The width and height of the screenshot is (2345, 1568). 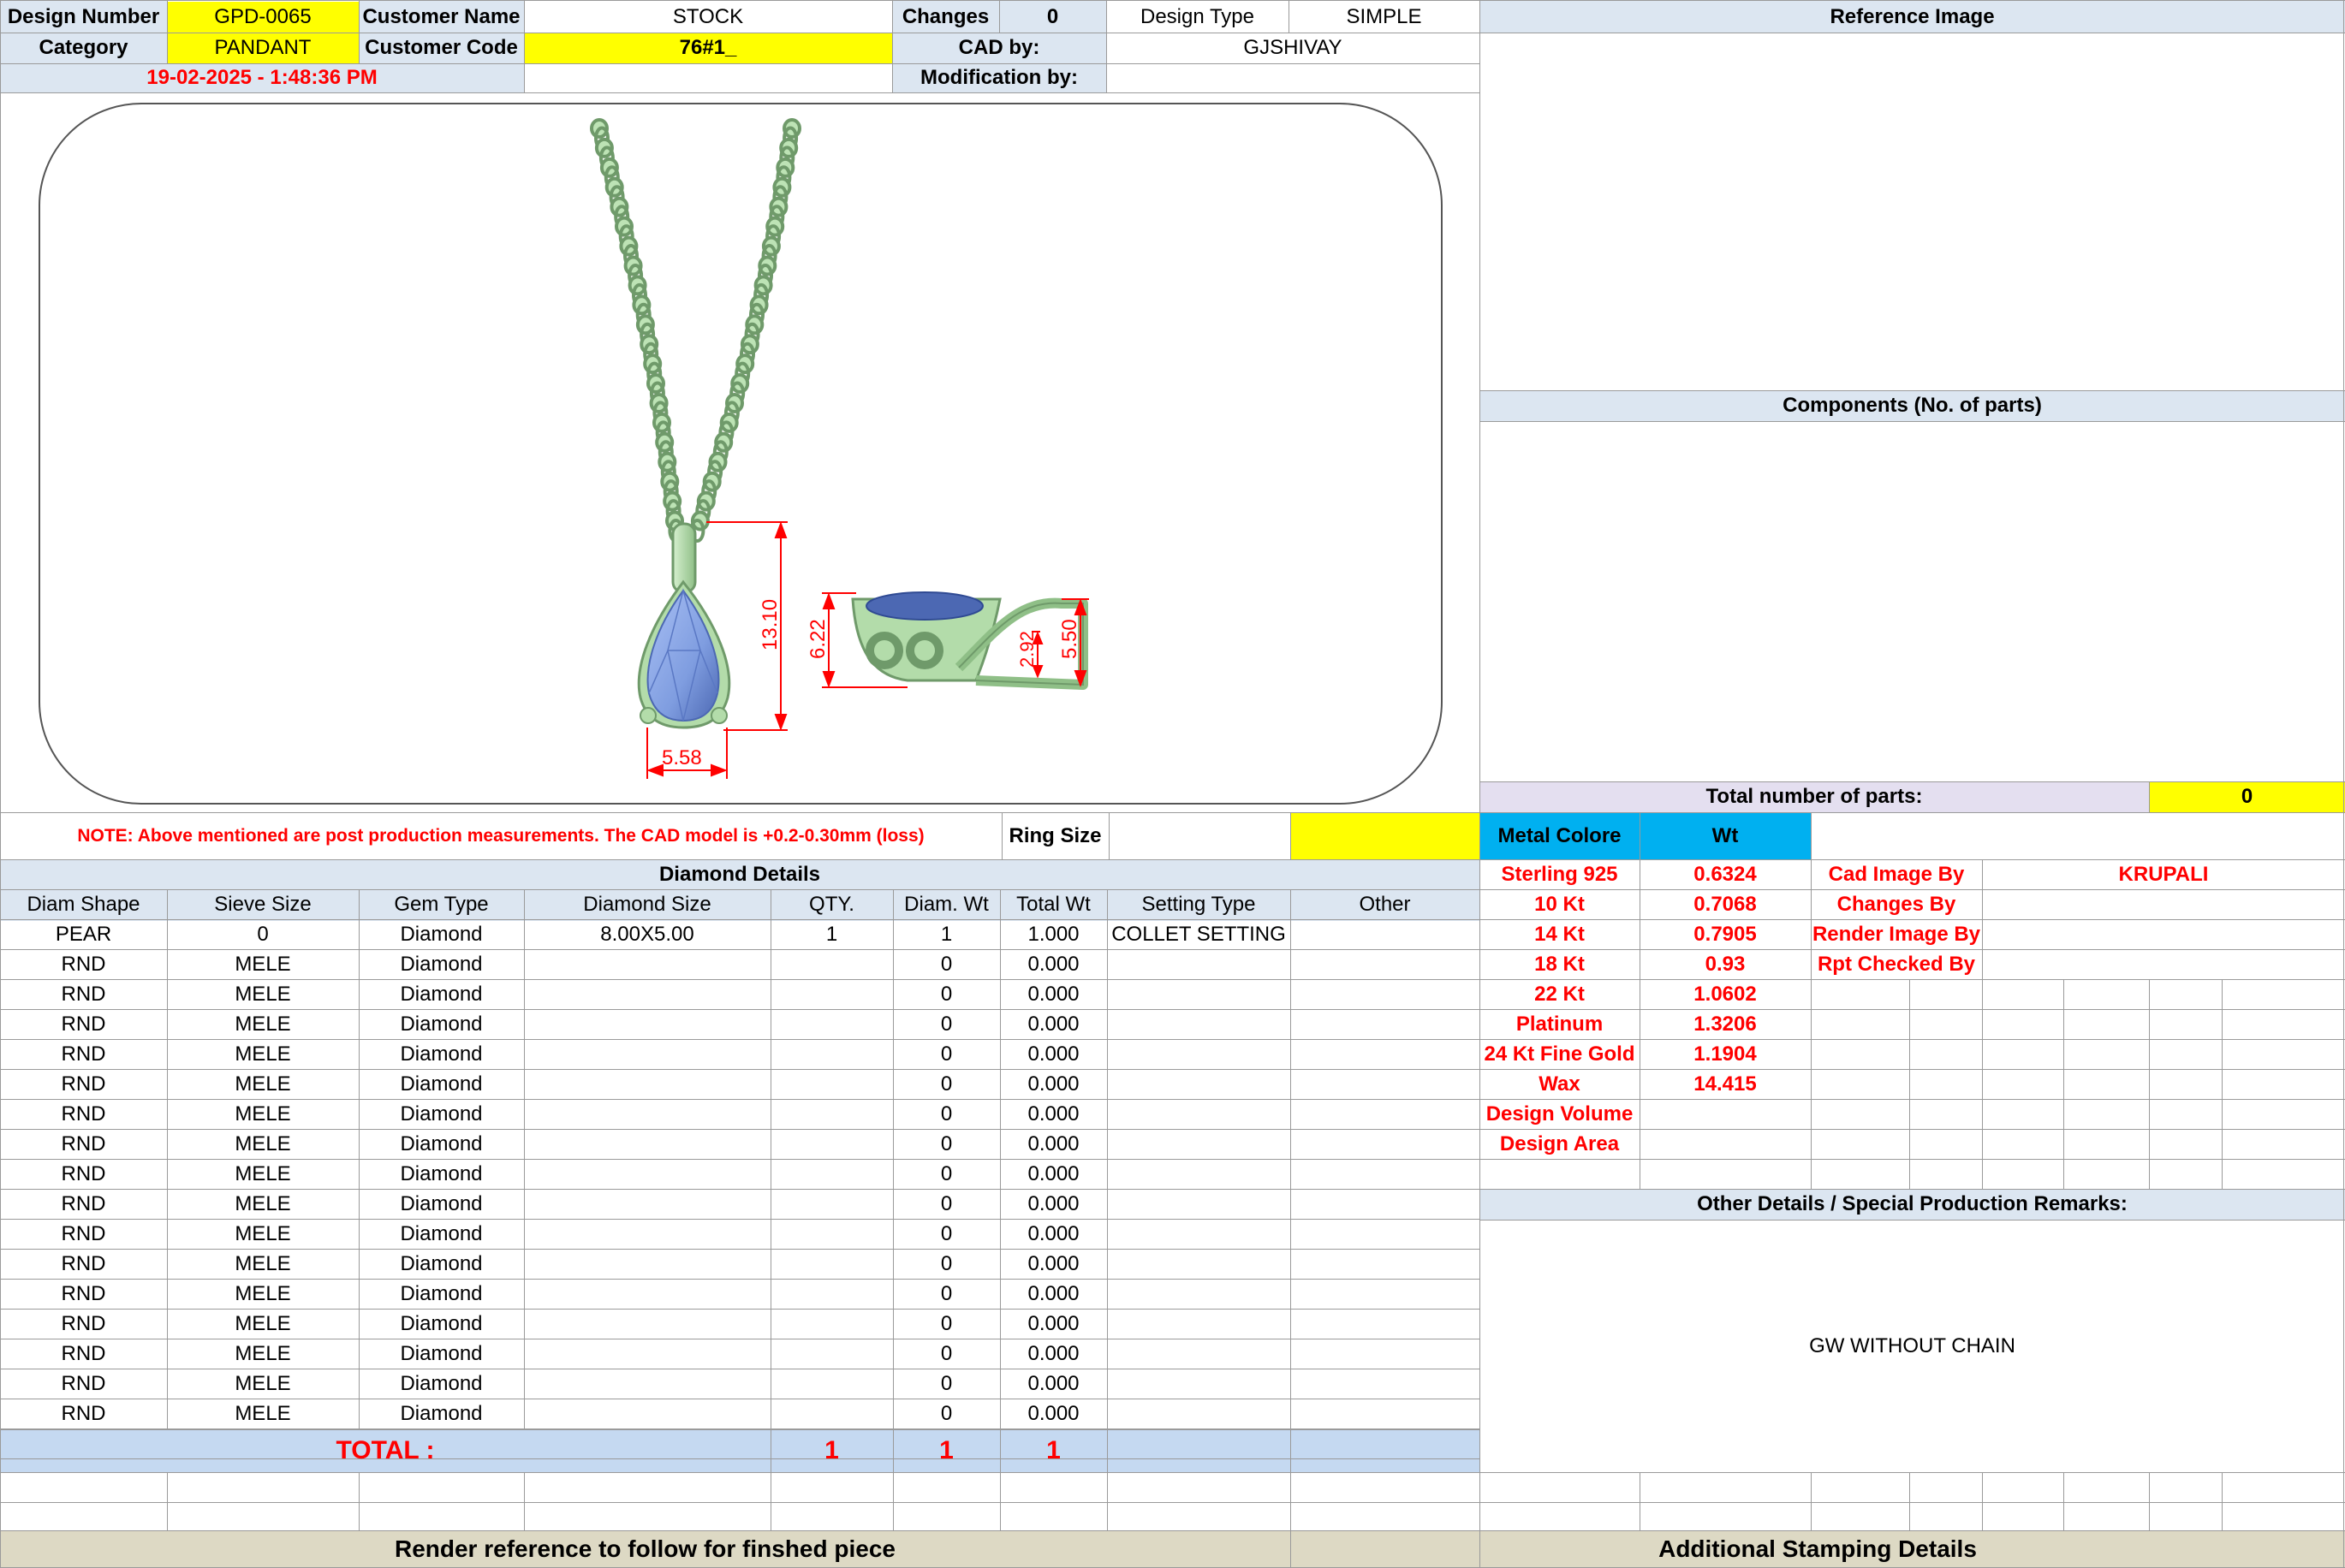 What do you see at coordinates (1912, 1346) in the screenshot?
I see `special-remarks: GW WITHOUT CHAIN` at bounding box center [1912, 1346].